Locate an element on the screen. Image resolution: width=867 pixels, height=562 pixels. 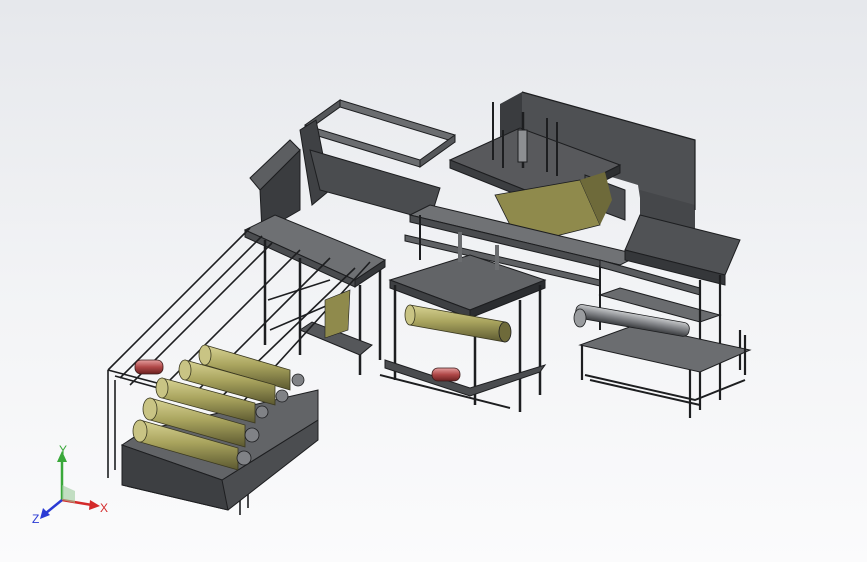
x-axis-label: X is located at coordinates (104, 508).